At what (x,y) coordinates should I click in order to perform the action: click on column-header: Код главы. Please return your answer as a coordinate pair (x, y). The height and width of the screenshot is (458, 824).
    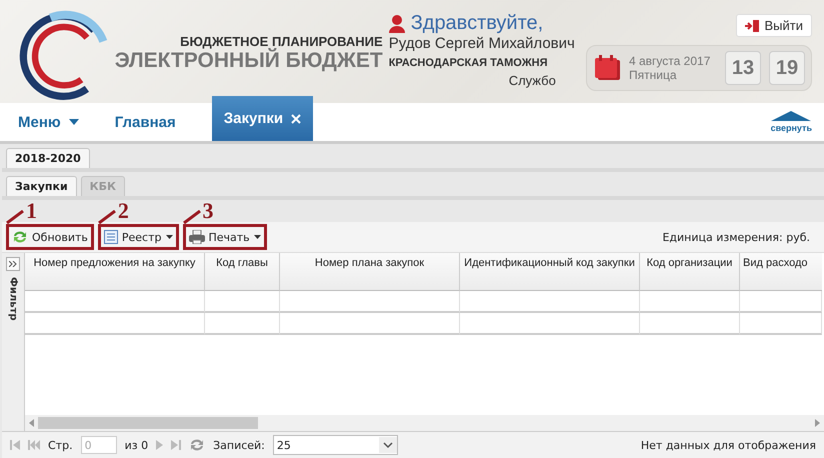
    Looking at the image, I should click on (242, 272).